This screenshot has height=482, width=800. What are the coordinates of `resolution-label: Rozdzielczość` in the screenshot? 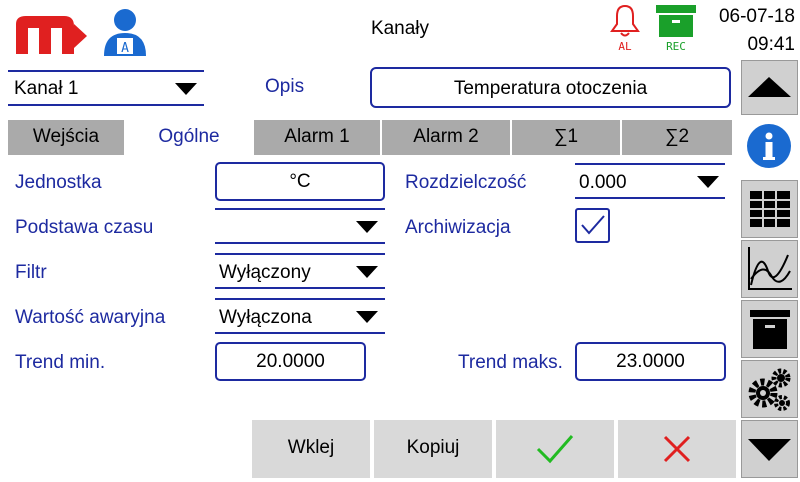 It's located at (466, 182).